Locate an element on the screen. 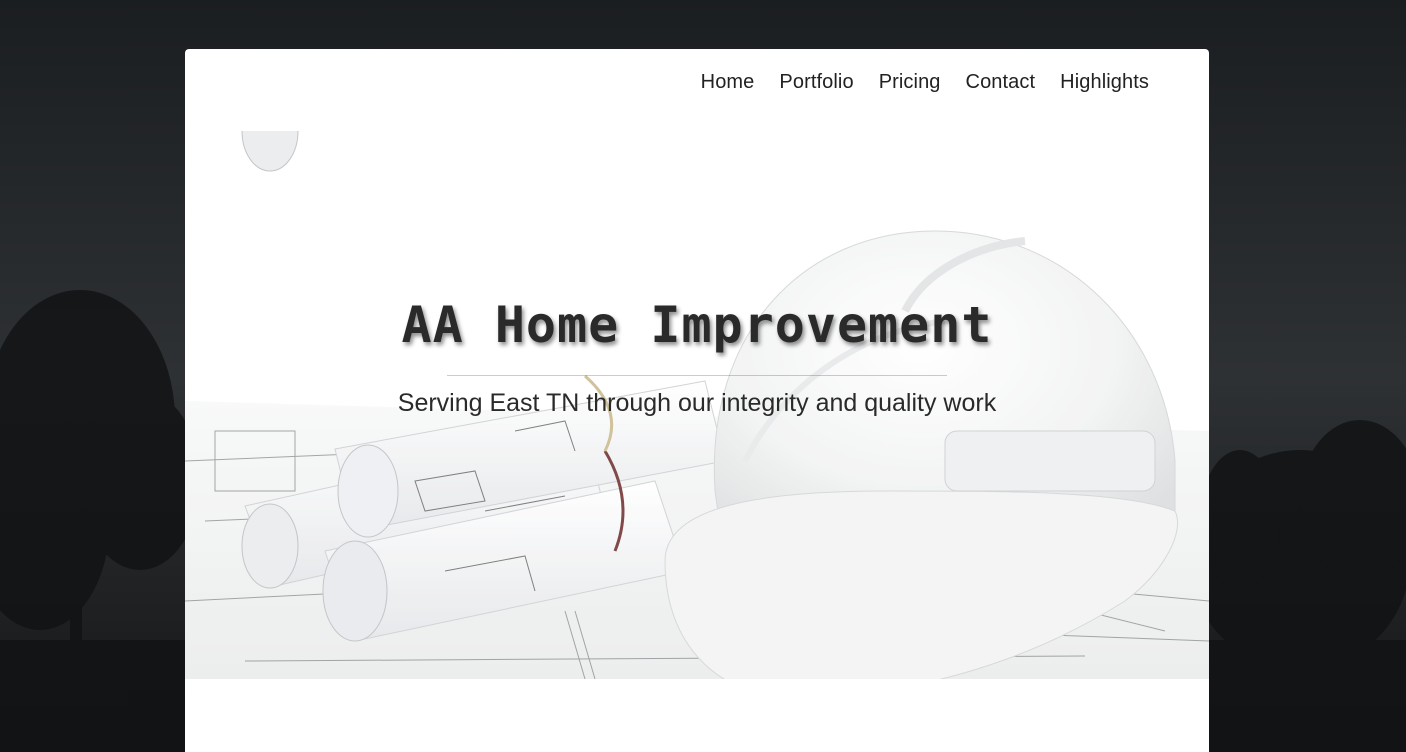 The height and width of the screenshot is (752, 1406). hero-divider is located at coordinates (697, 375).